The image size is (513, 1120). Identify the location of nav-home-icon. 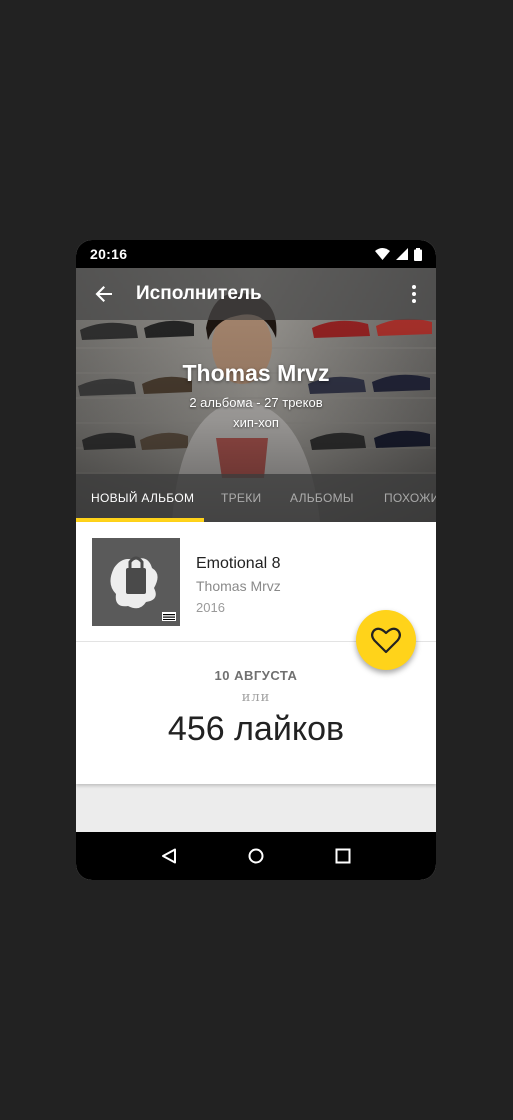
(256, 856).